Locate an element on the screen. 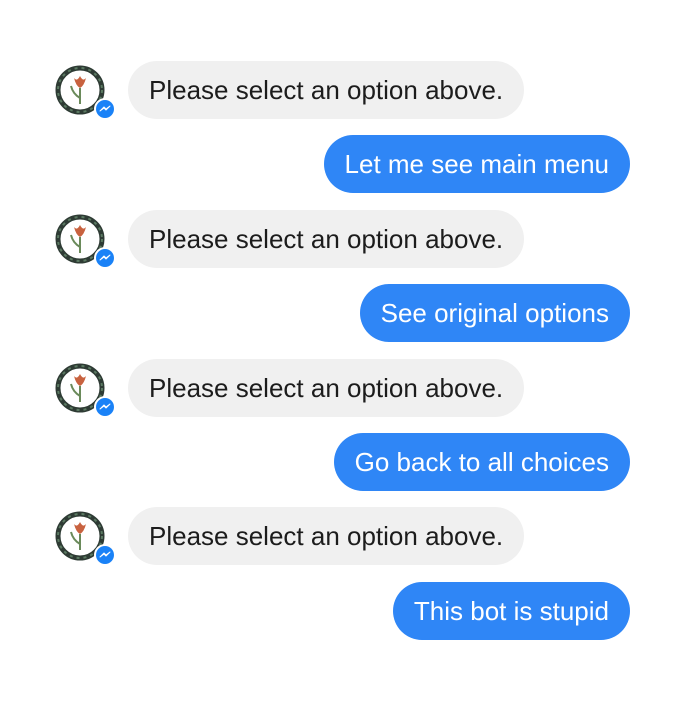  user-message-bubble: Go back to all choices is located at coordinates (481, 462).